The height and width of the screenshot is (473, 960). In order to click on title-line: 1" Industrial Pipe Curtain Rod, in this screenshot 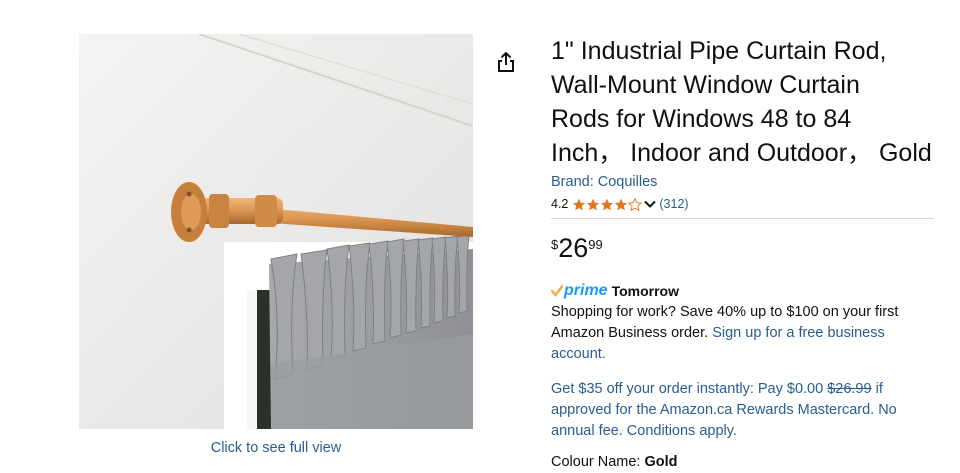, I will do `click(719, 51)`.